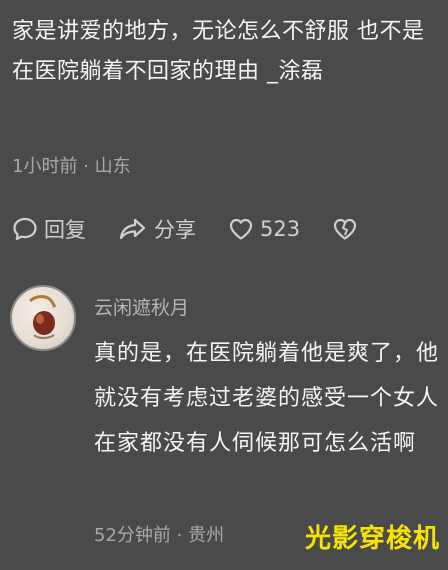  I want to click on reply-icon, so click(25, 229).